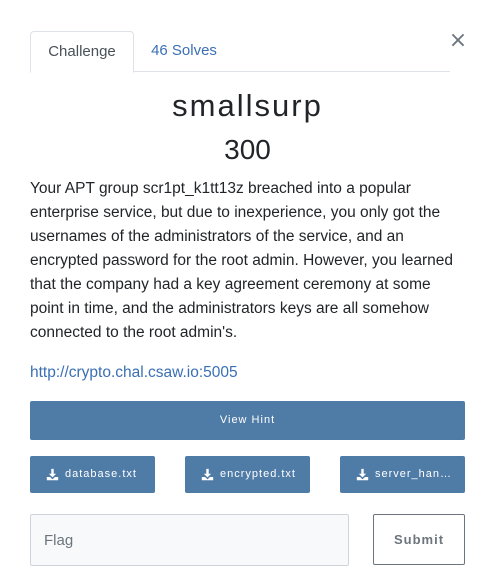 This screenshot has height=570, width=495. I want to click on file-download-button: encrypted.txt, so click(247, 474).